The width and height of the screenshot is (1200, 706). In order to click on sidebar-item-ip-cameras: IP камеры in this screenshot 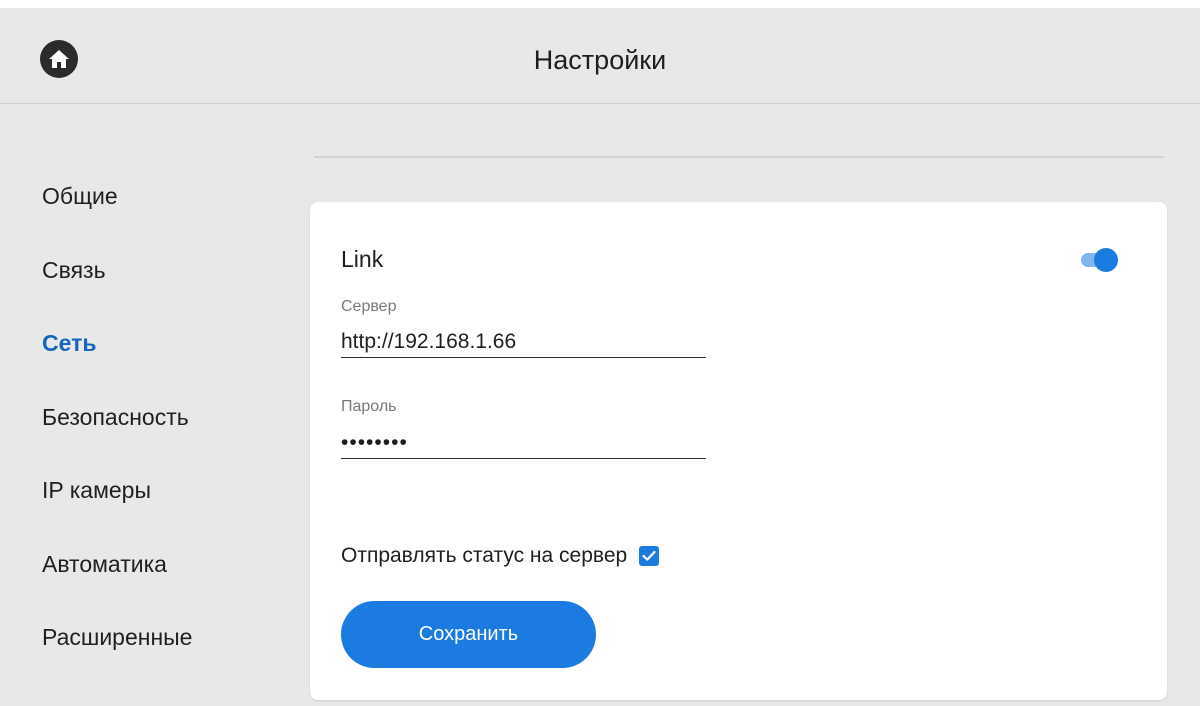, I will do `click(162, 507)`.